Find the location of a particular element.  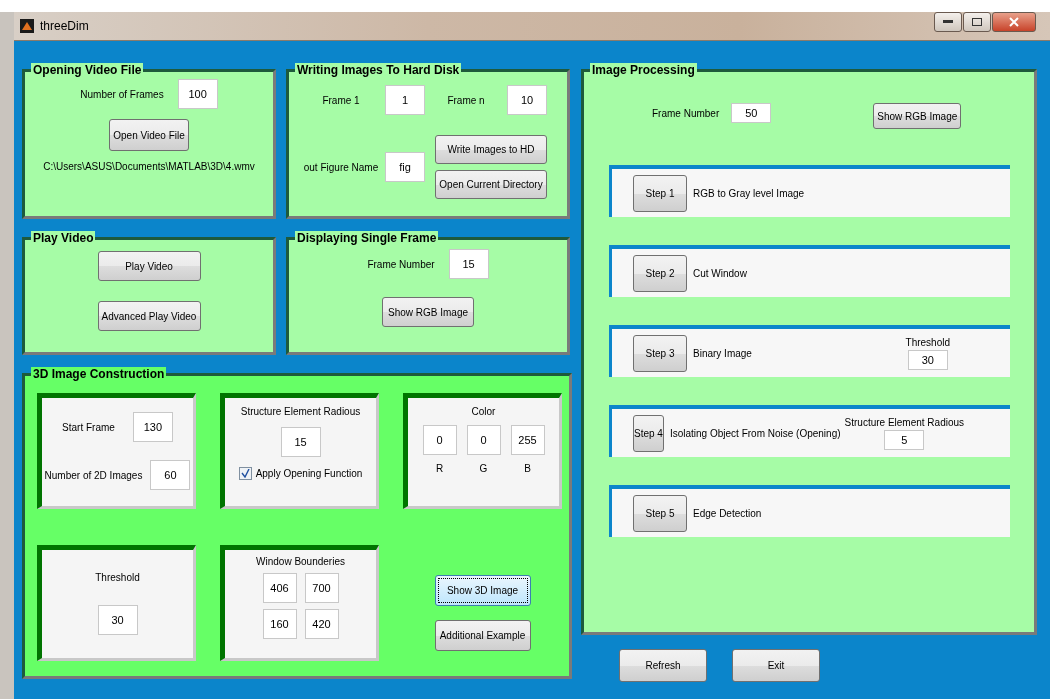

input-field: 255 is located at coordinates (527, 440).